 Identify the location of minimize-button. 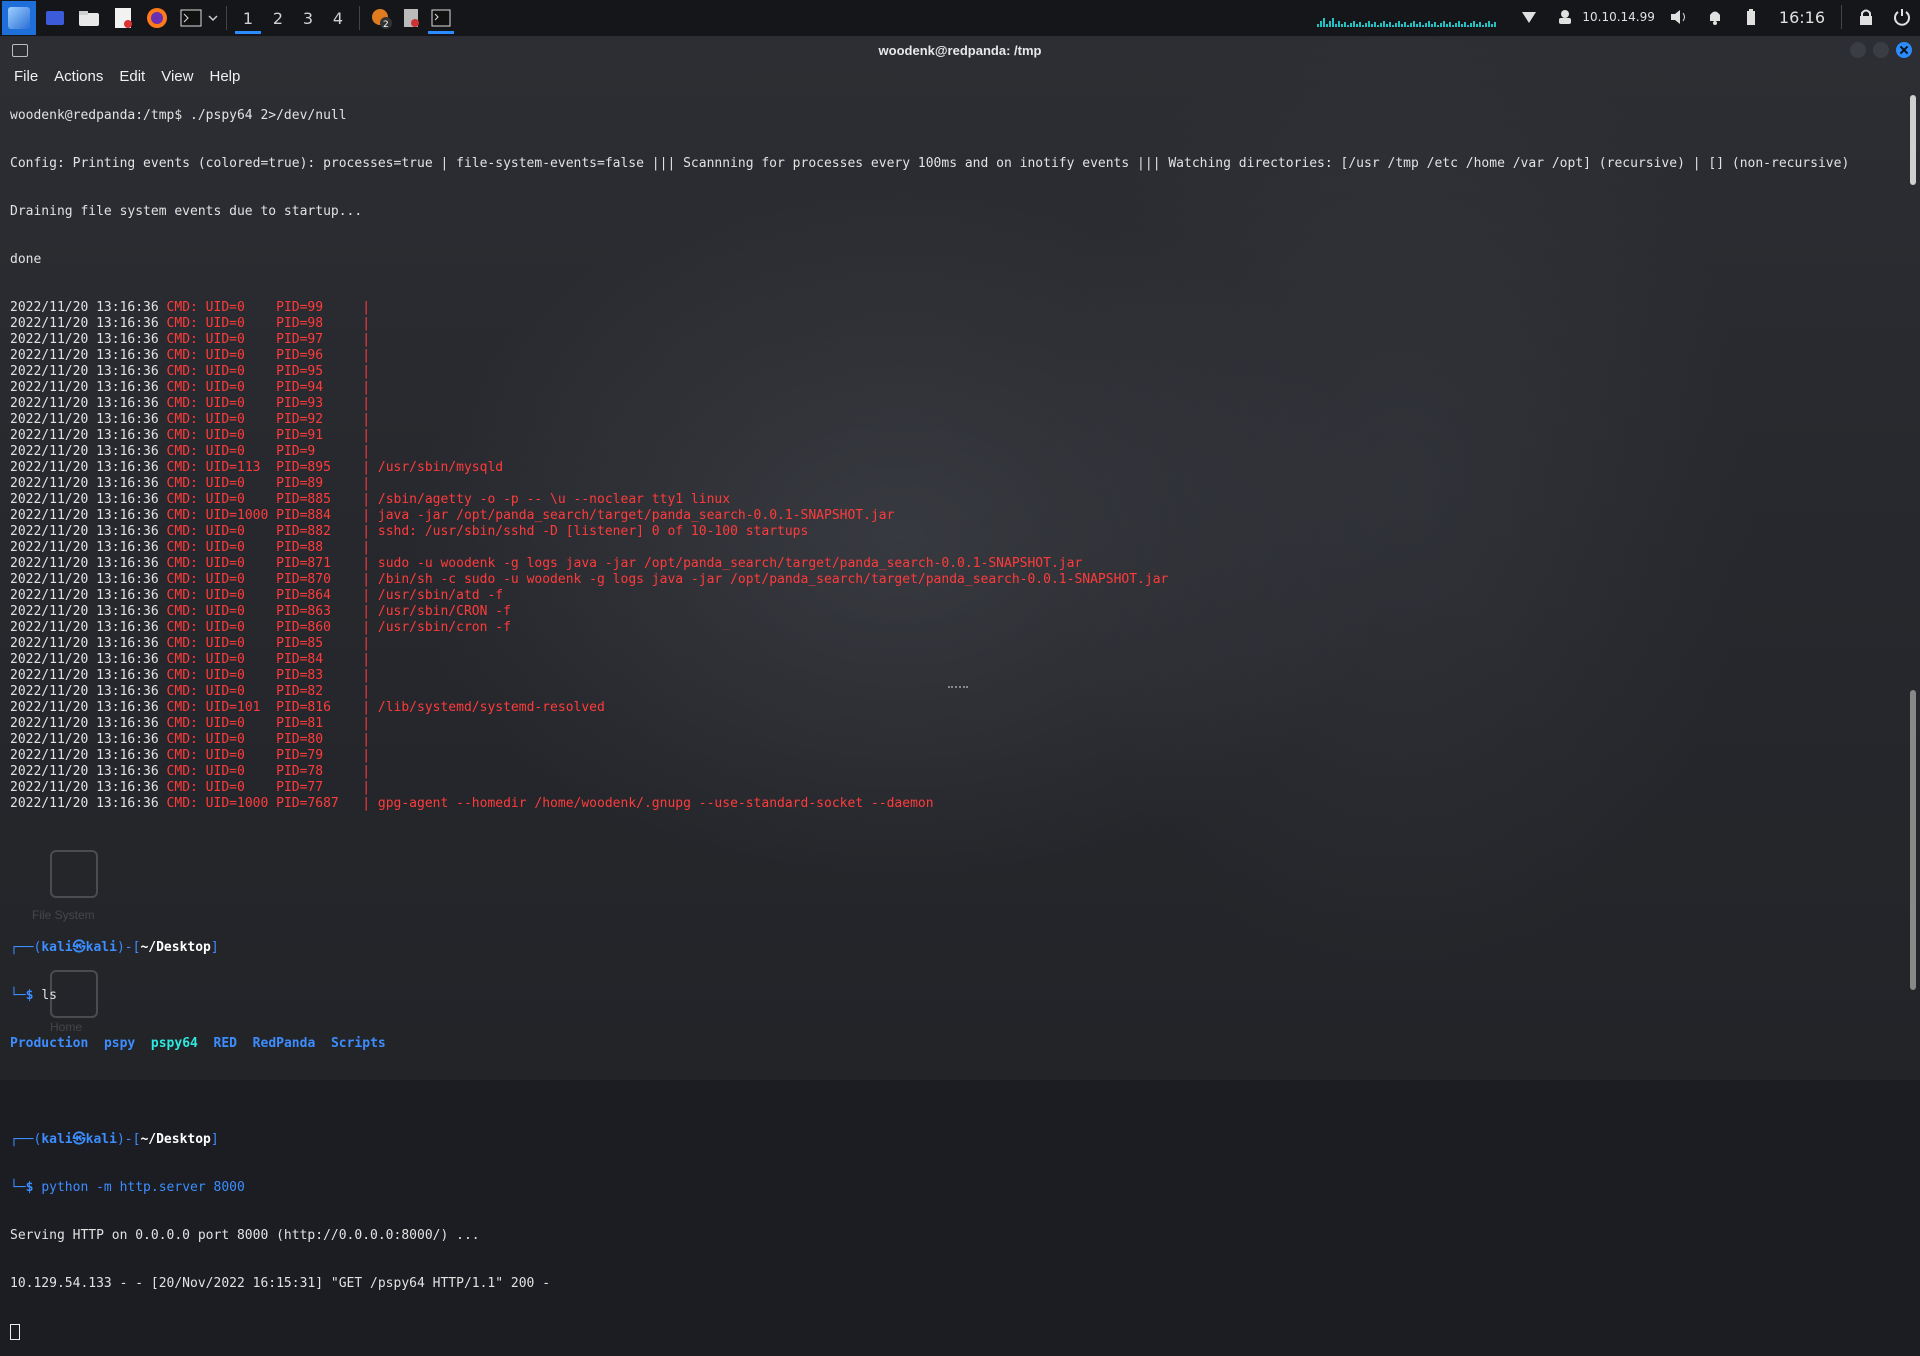
(1858, 50).